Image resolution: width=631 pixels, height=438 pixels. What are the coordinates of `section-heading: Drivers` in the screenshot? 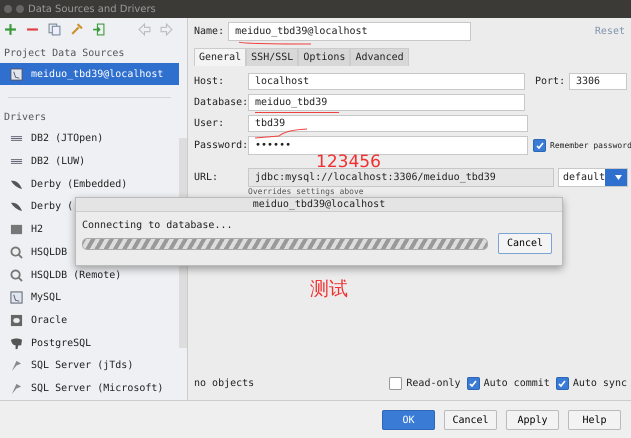 It's located at (25, 118).